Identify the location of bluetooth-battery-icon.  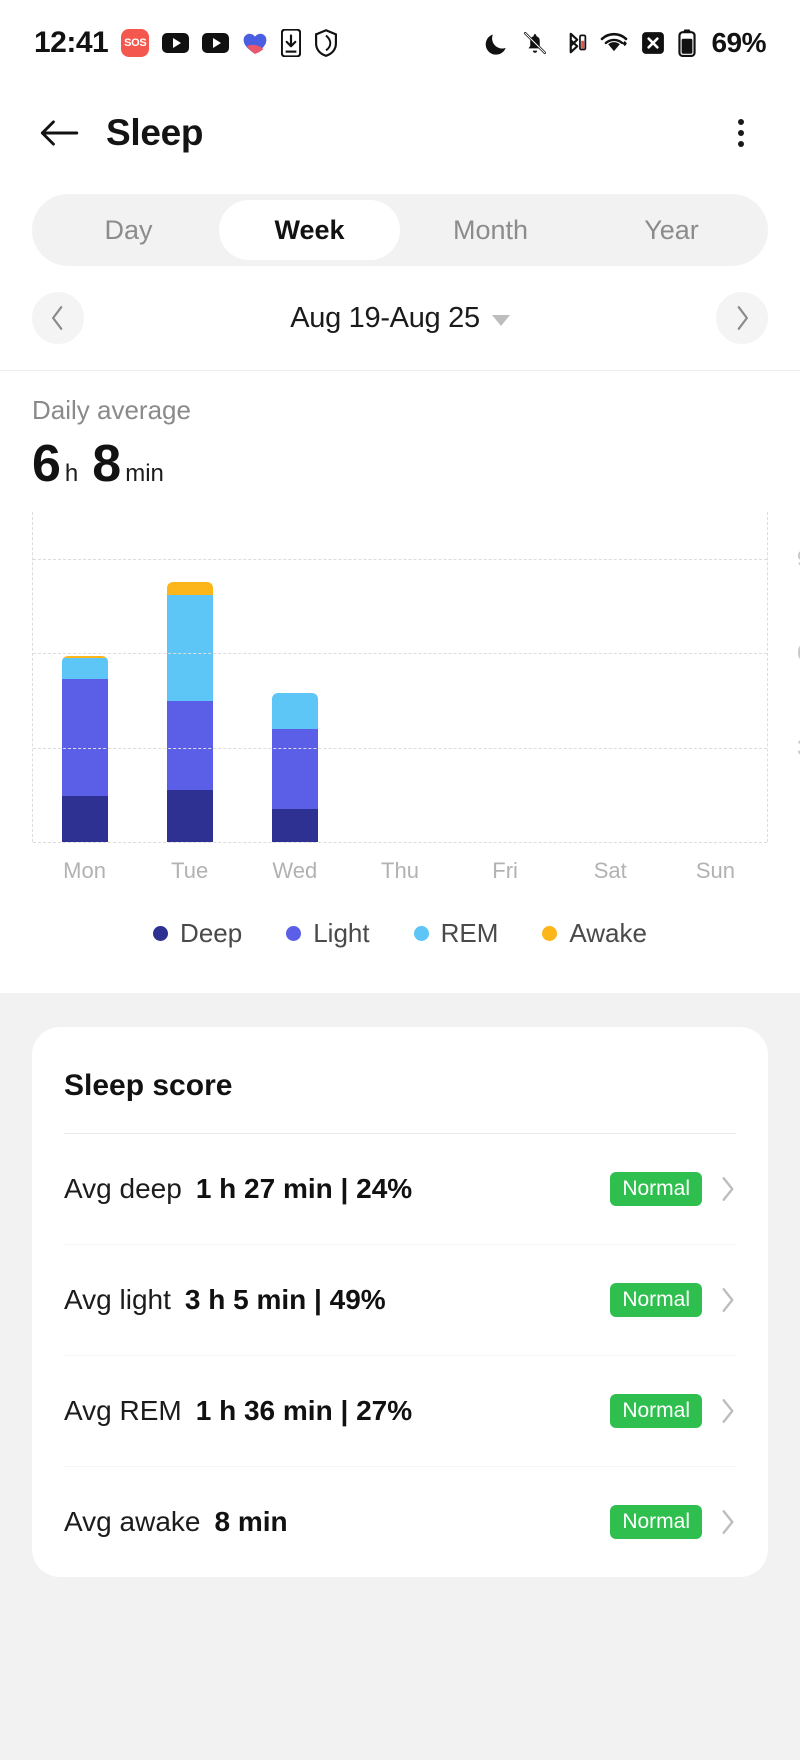
(574, 43).